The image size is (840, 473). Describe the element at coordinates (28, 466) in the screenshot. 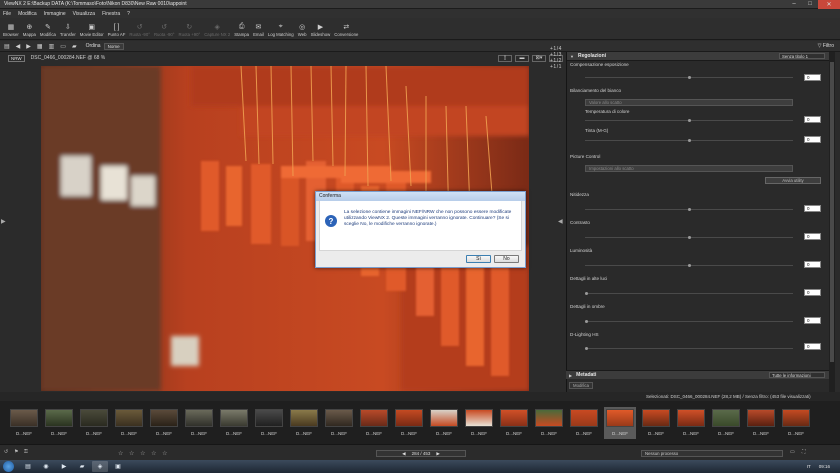

I see `explorer-taskbar-icon: ▤` at that location.